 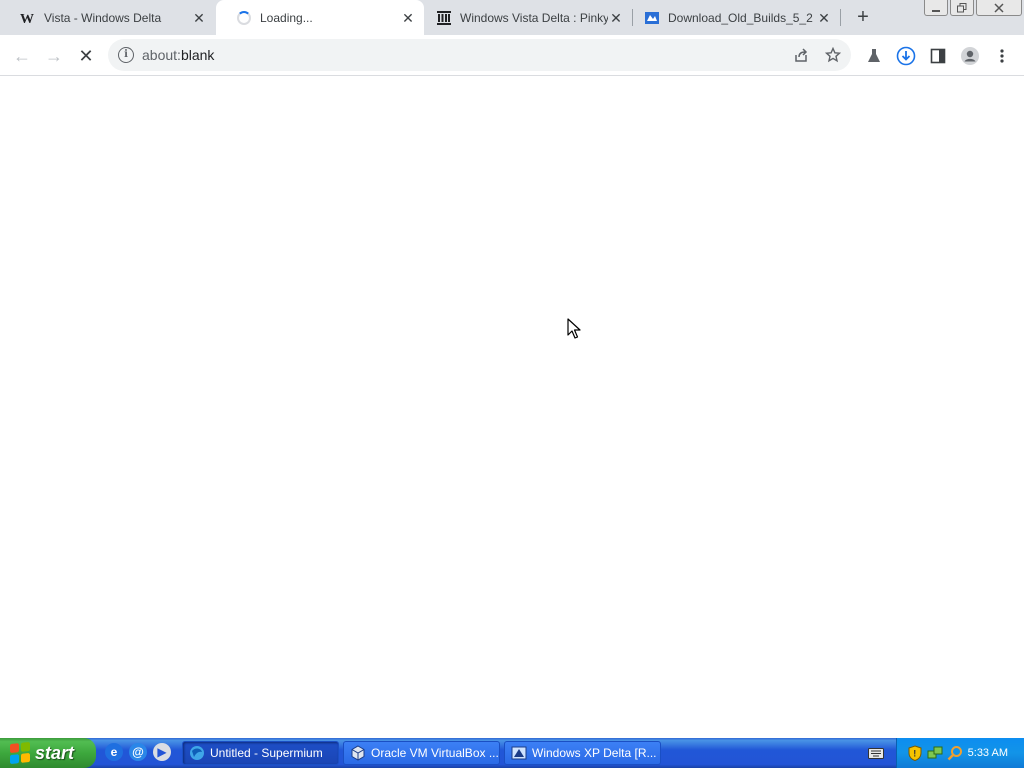 I want to click on windows-xp-delta-icon, so click(x=519, y=753).